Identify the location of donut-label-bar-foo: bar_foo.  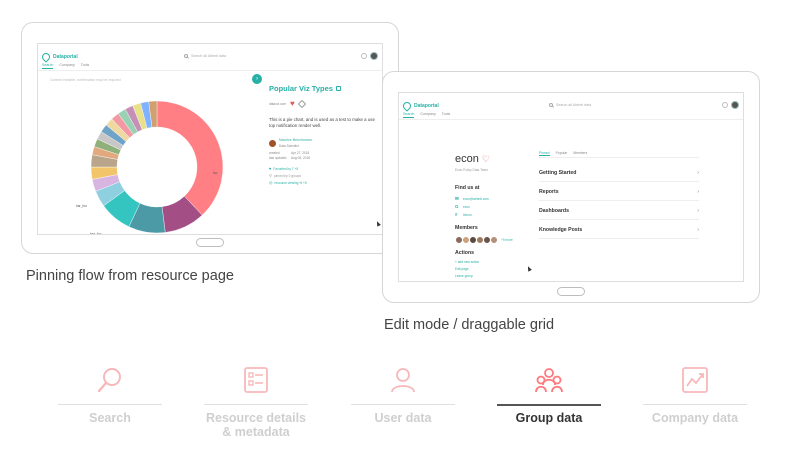
(81, 206).